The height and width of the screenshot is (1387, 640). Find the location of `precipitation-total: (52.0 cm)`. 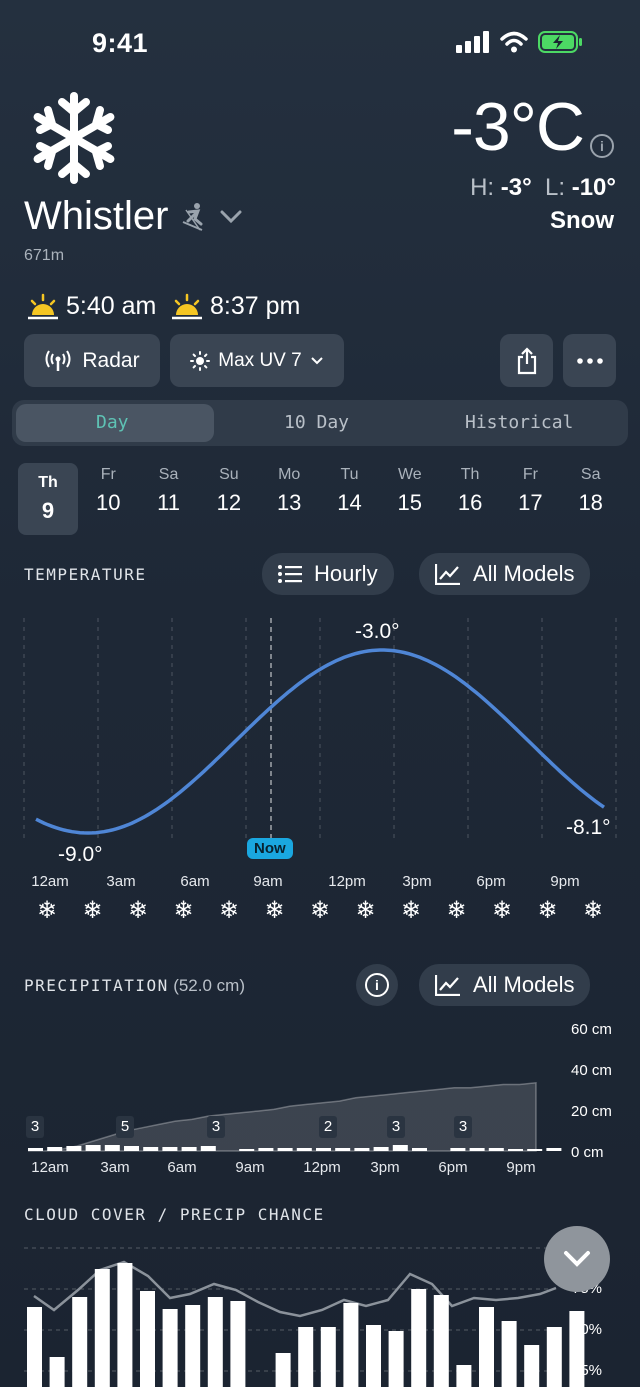

precipitation-total: (52.0 cm) is located at coordinates (209, 985).